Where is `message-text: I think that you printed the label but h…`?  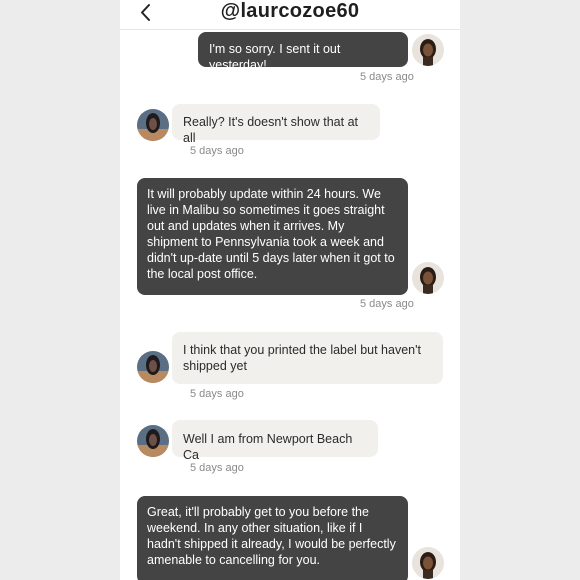
message-text: I think that you printed the label but h… is located at coordinates (302, 358).